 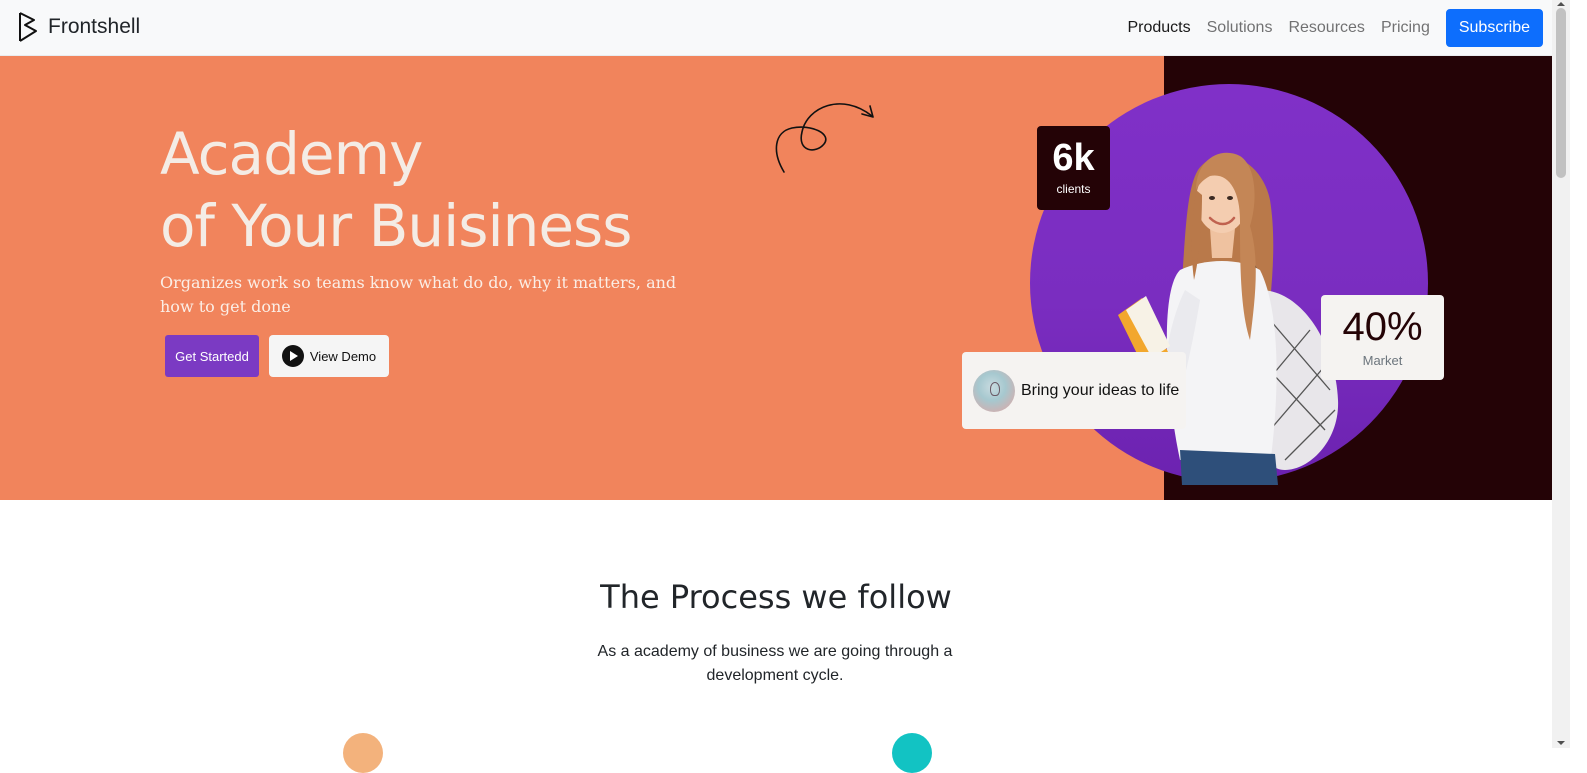 I want to click on nav-link-pricing: Pricing, so click(x=1405, y=28).